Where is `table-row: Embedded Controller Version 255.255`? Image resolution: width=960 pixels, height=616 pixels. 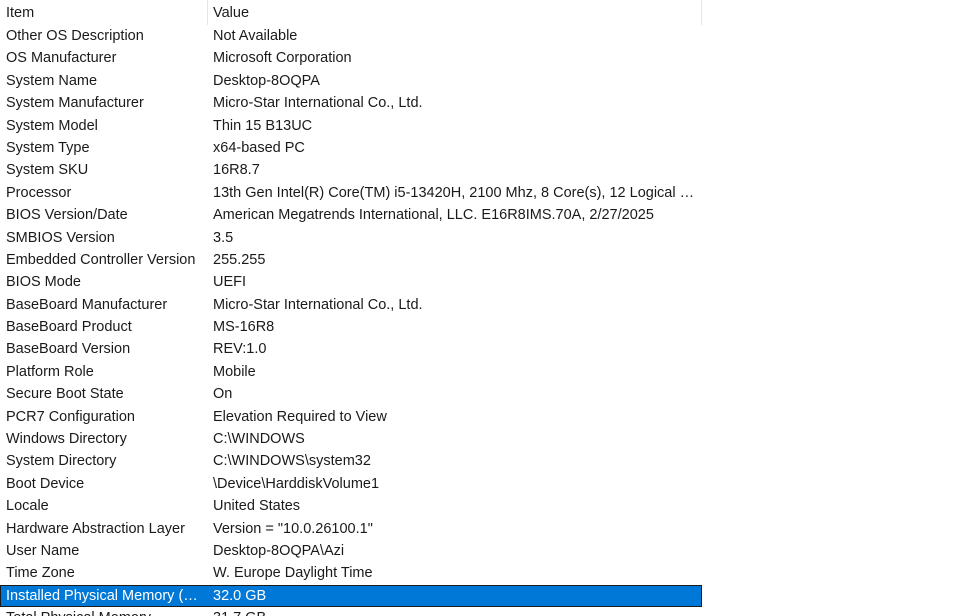
table-row: Embedded Controller Version 255.255 is located at coordinates (351, 260).